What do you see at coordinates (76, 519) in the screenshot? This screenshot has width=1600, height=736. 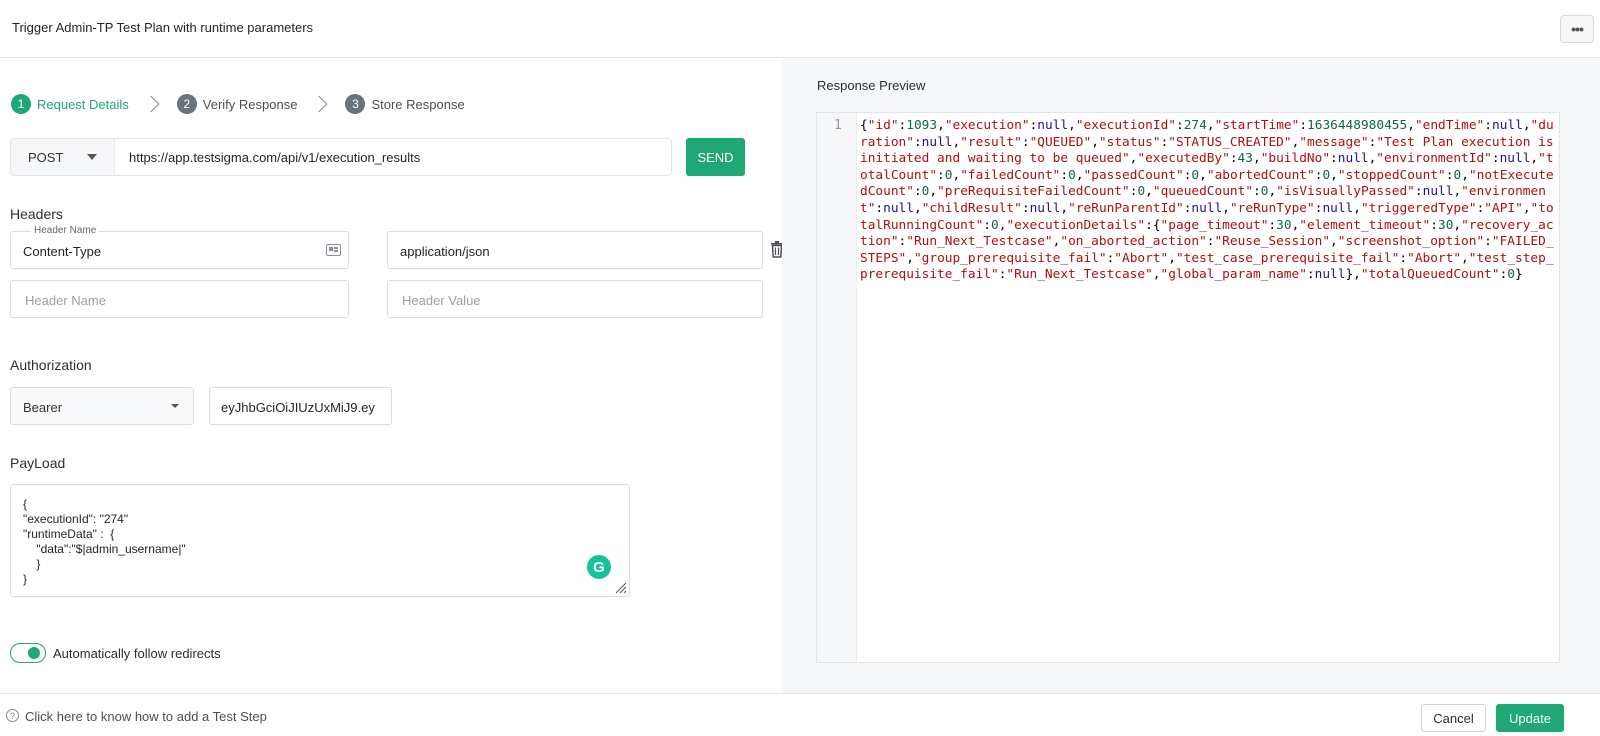 I see `payload-line: "executionId": "274"` at bounding box center [76, 519].